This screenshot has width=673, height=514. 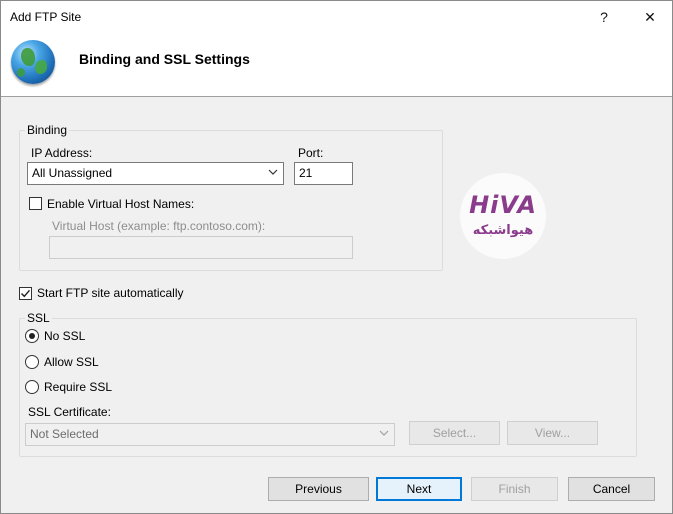 I want to click on close-button: ✕, so click(x=650, y=17).